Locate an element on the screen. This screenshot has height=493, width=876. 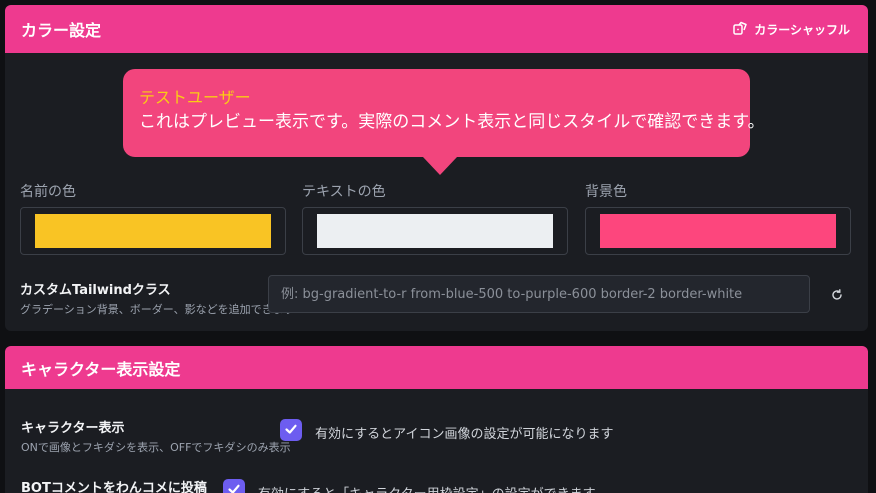
text-color-field: テキストの色 is located at coordinates (435, 218).